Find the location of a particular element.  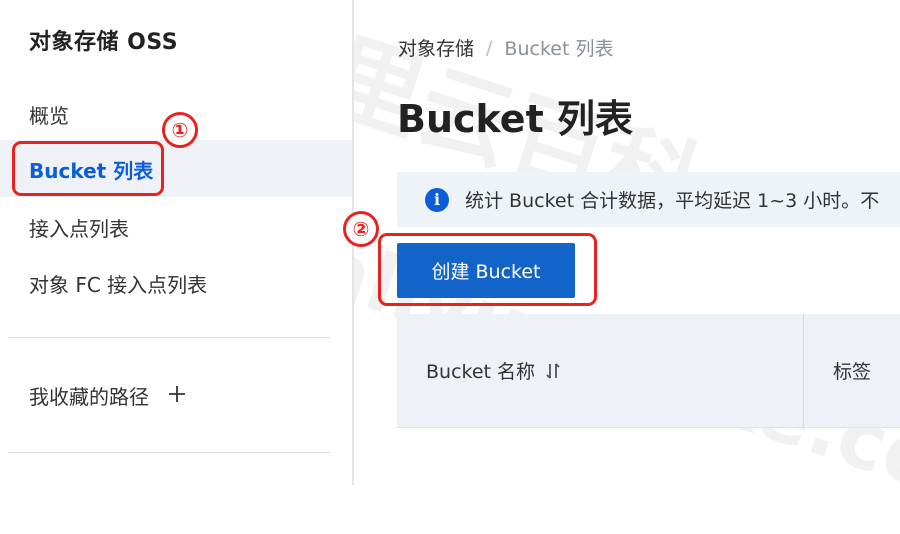

breadcrumb: 对象存储 / Bucket 列表 is located at coordinates (505, 47).